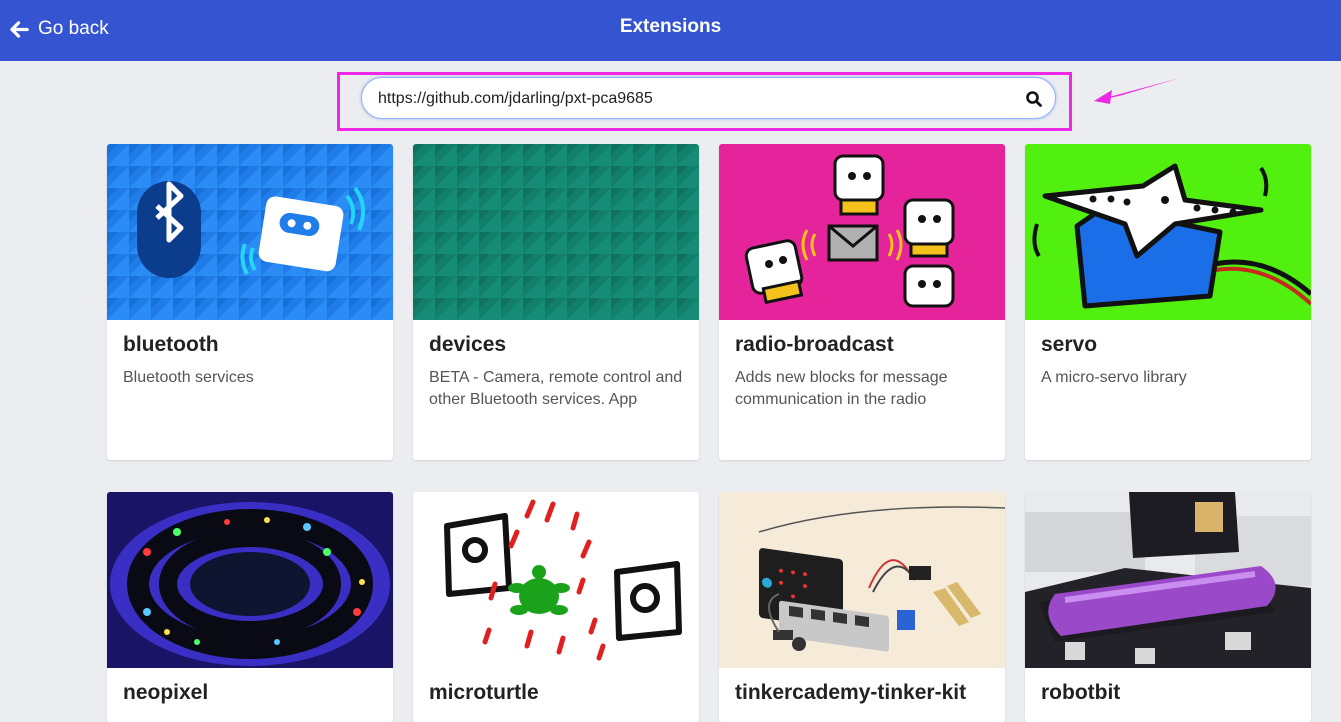  I want to click on extension-name: bluetooth, so click(171, 344).